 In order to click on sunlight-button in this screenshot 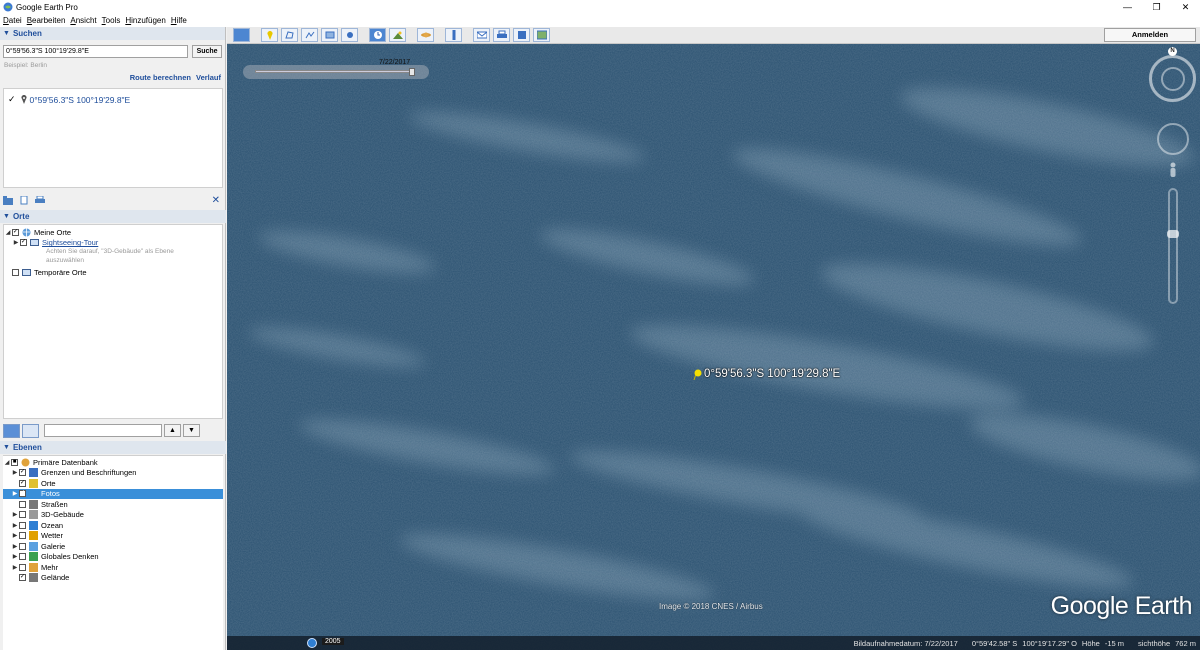, I will do `click(397, 35)`.